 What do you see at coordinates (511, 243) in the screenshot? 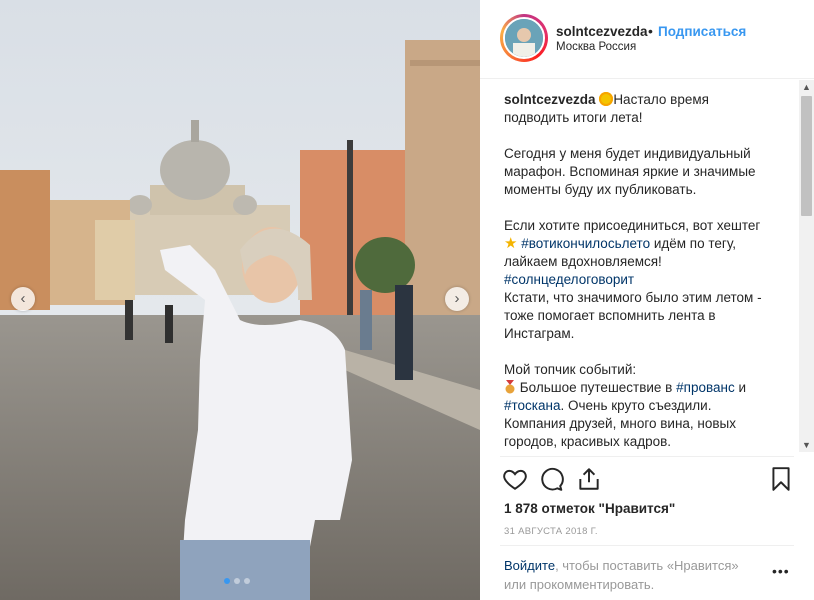
I see `star-emoji-icon: ★` at bounding box center [511, 243].